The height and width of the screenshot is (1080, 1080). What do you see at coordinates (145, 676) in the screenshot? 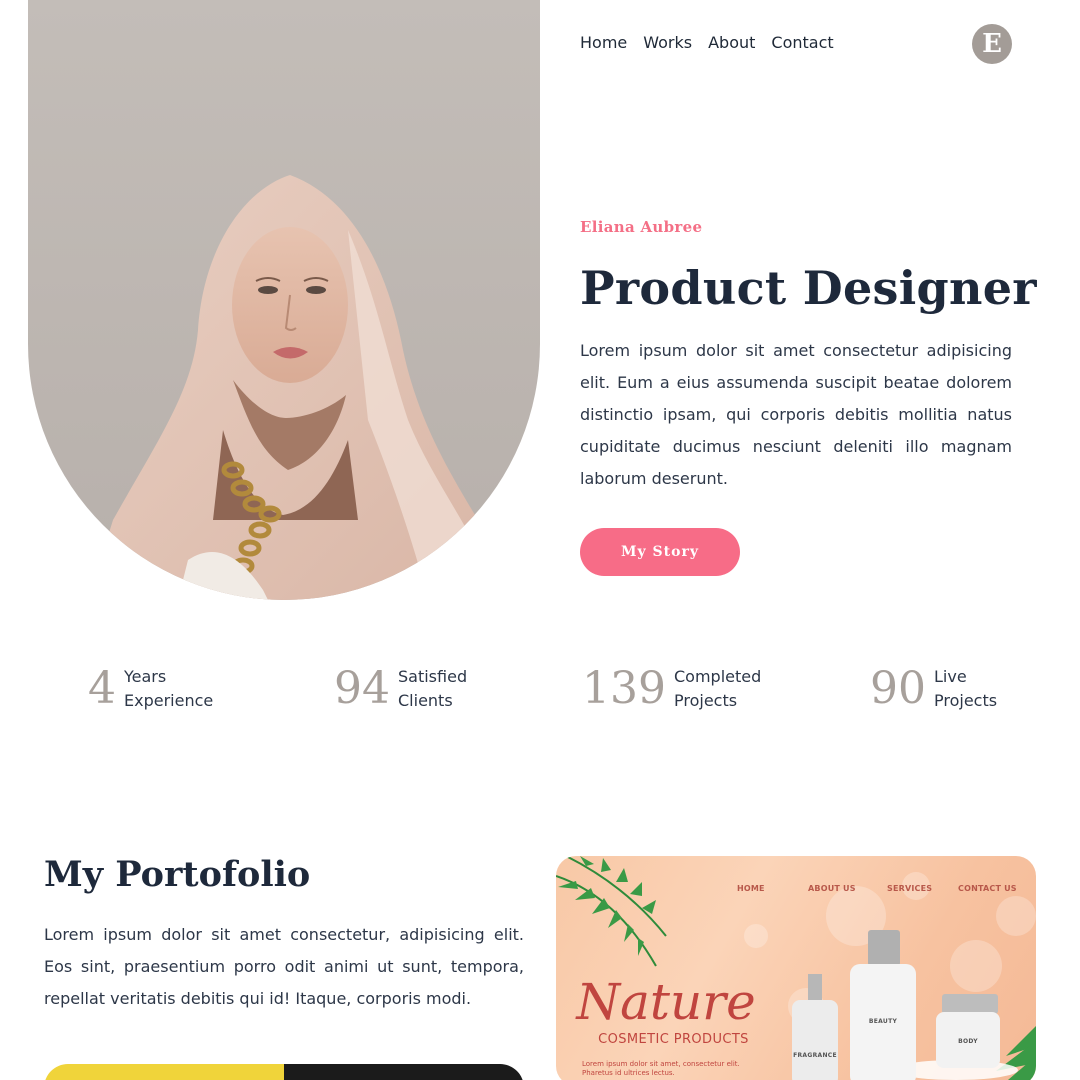
I see `stat-label-line1: Years` at bounding box center [145, 676].